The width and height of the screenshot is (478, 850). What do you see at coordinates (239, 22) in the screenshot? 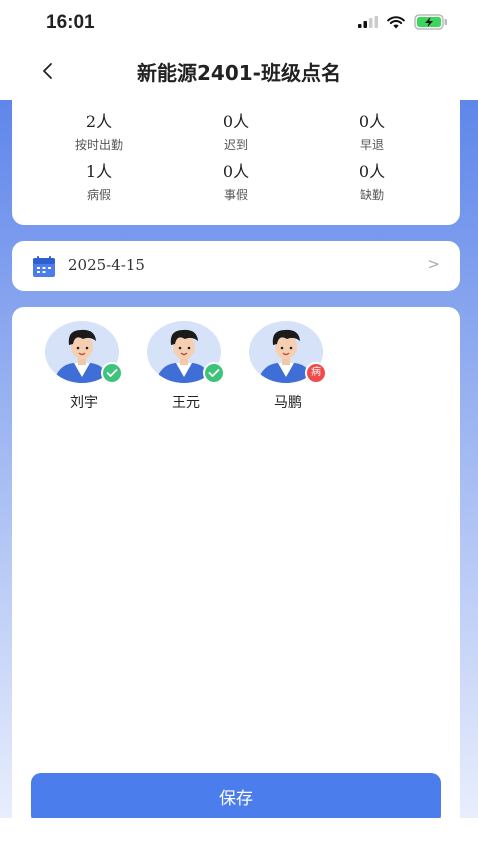
I see `status-bar: 16:01` at bounding box center [239, 22].